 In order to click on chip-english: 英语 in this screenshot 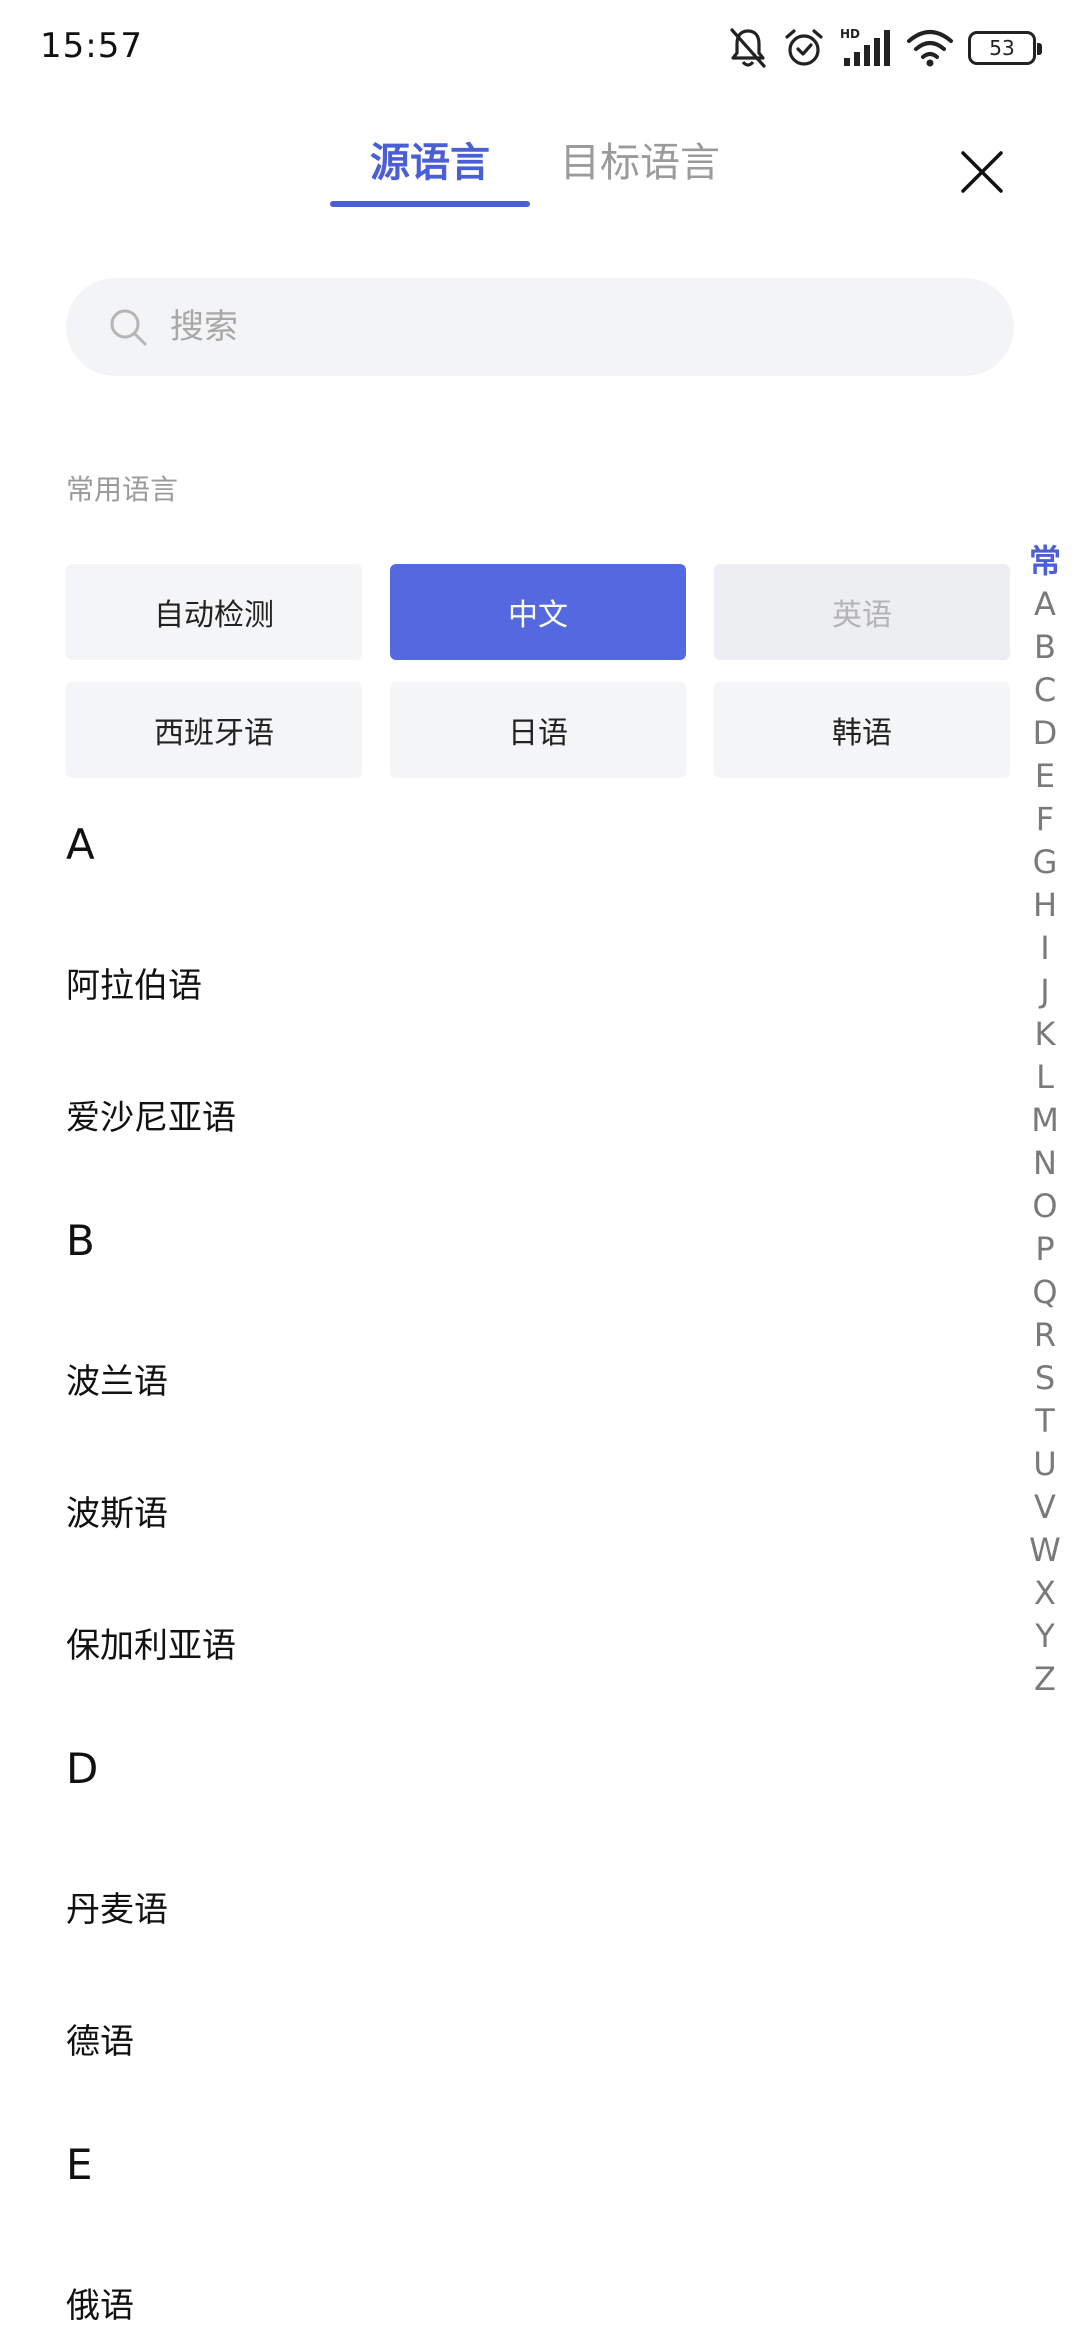, I will do `click(862, 612)`.